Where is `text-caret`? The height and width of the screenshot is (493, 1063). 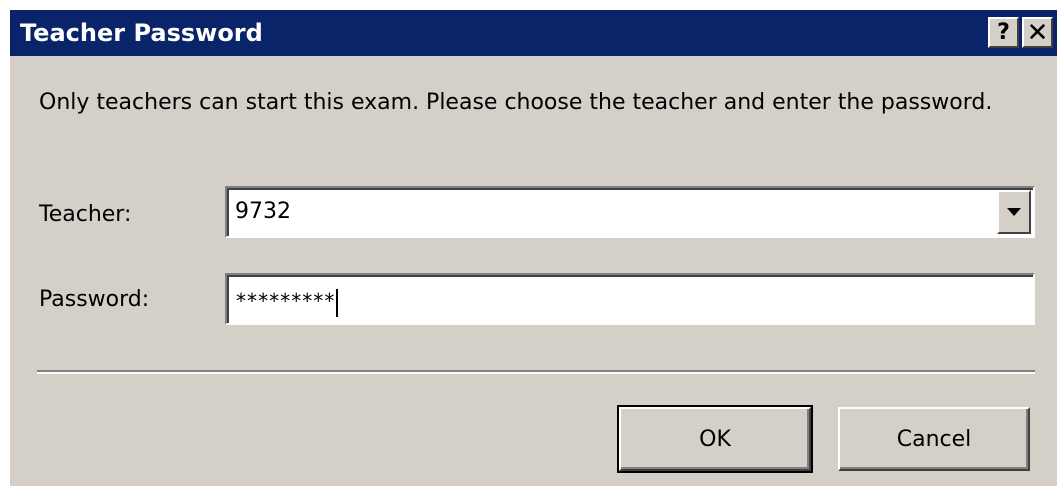 text-caret is located at coordinates (337, 302).